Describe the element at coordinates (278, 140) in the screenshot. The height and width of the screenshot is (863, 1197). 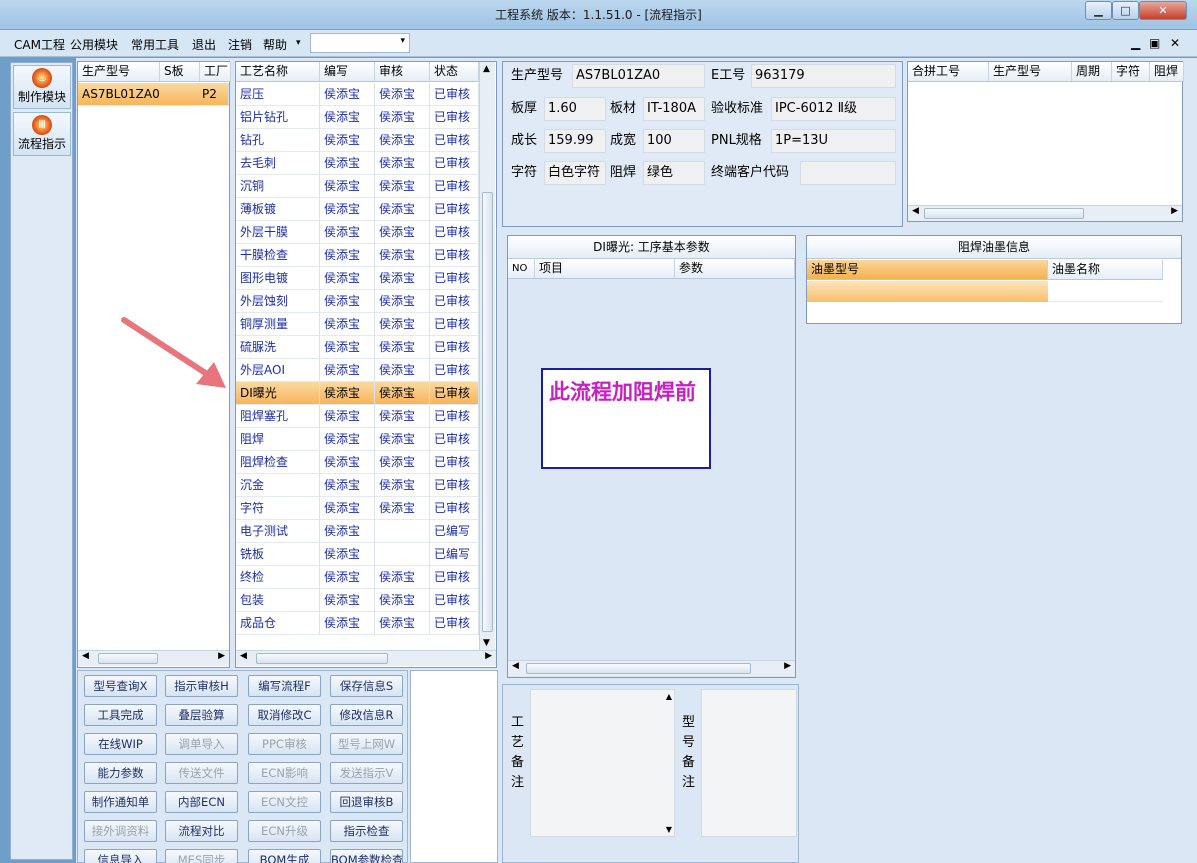
I see `cell-process-name: 钻孔` at that location.